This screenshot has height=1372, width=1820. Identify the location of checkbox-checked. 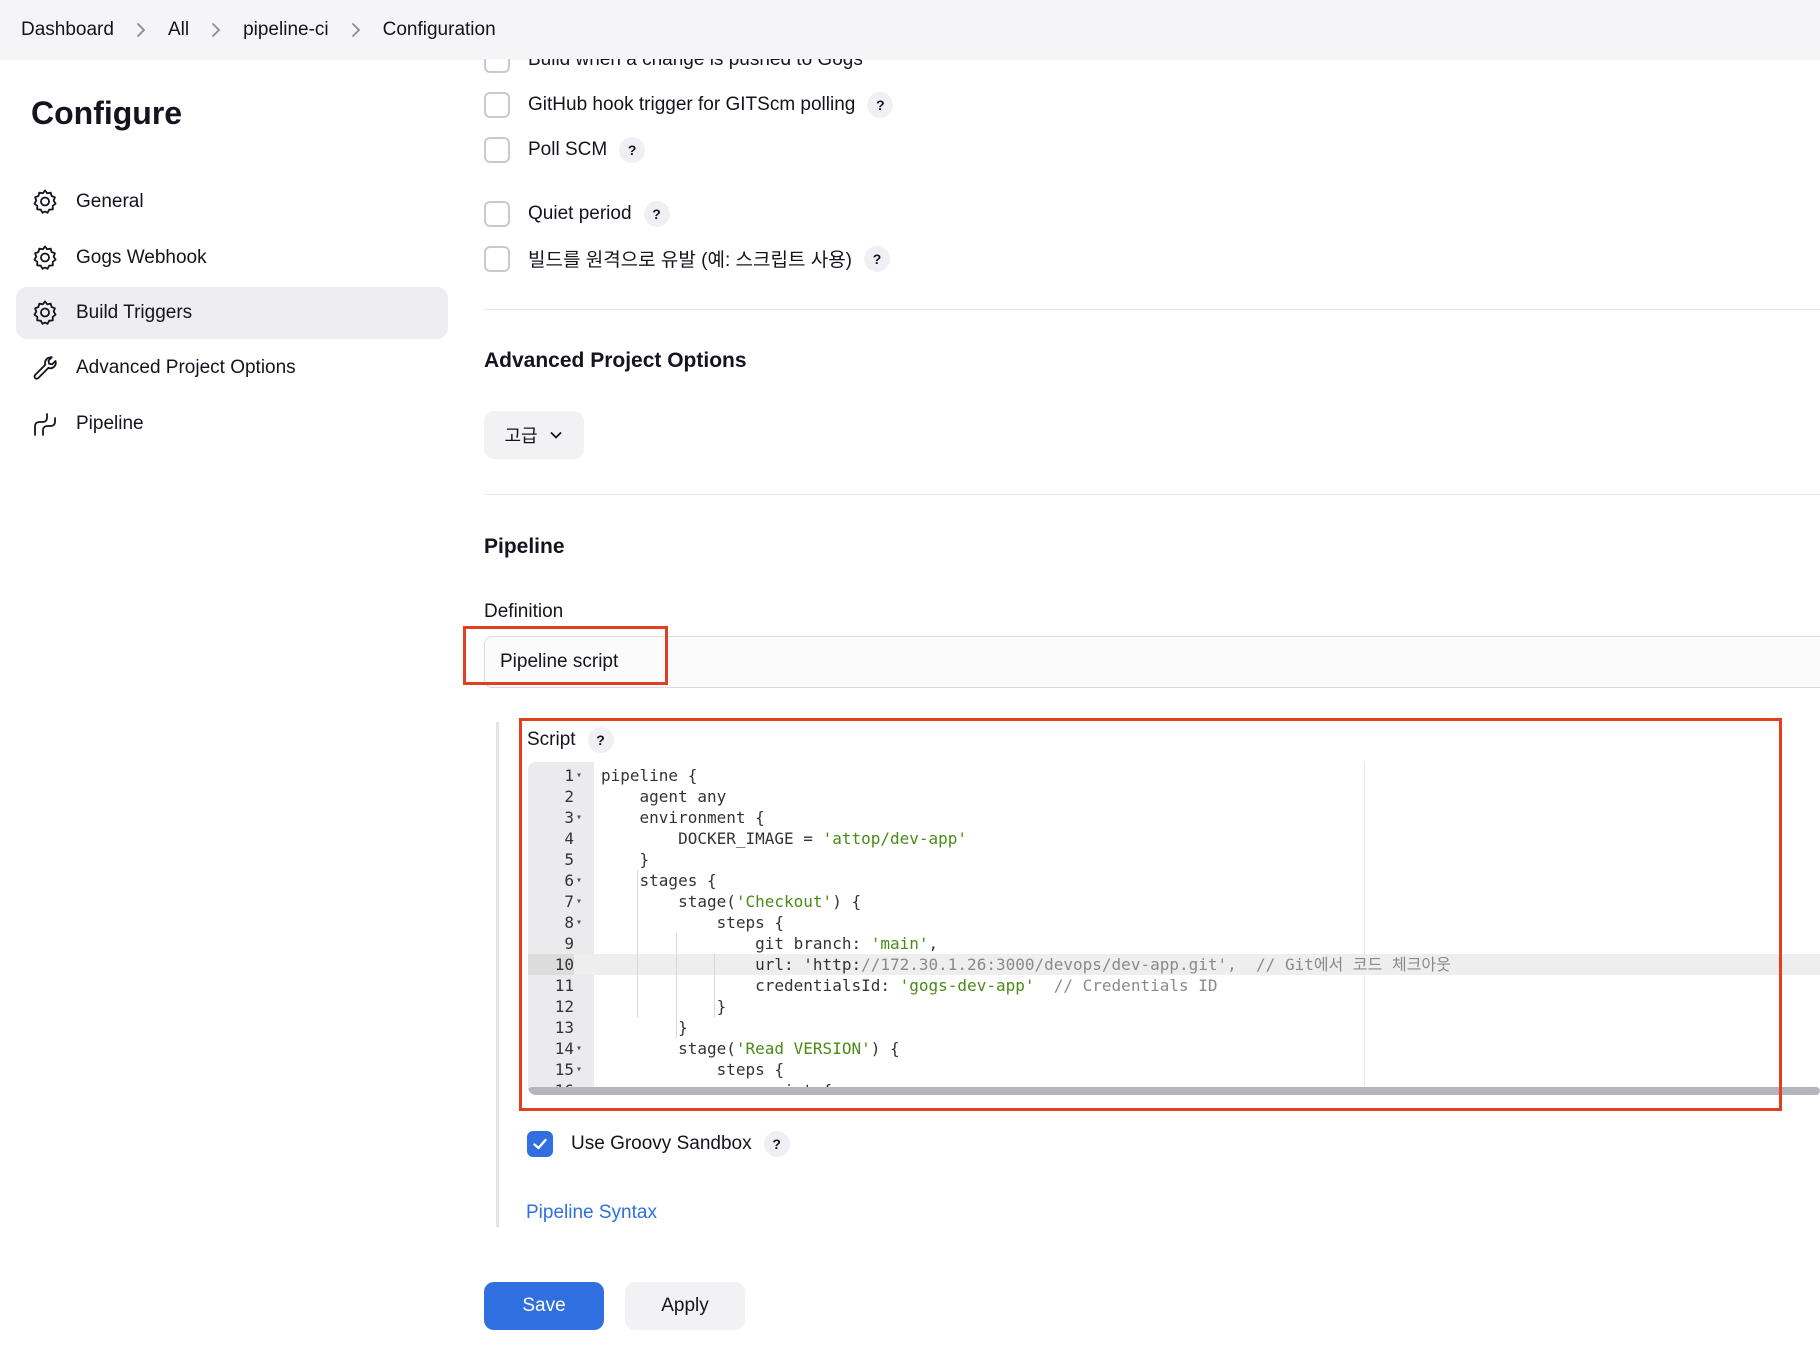
(540, 1144).